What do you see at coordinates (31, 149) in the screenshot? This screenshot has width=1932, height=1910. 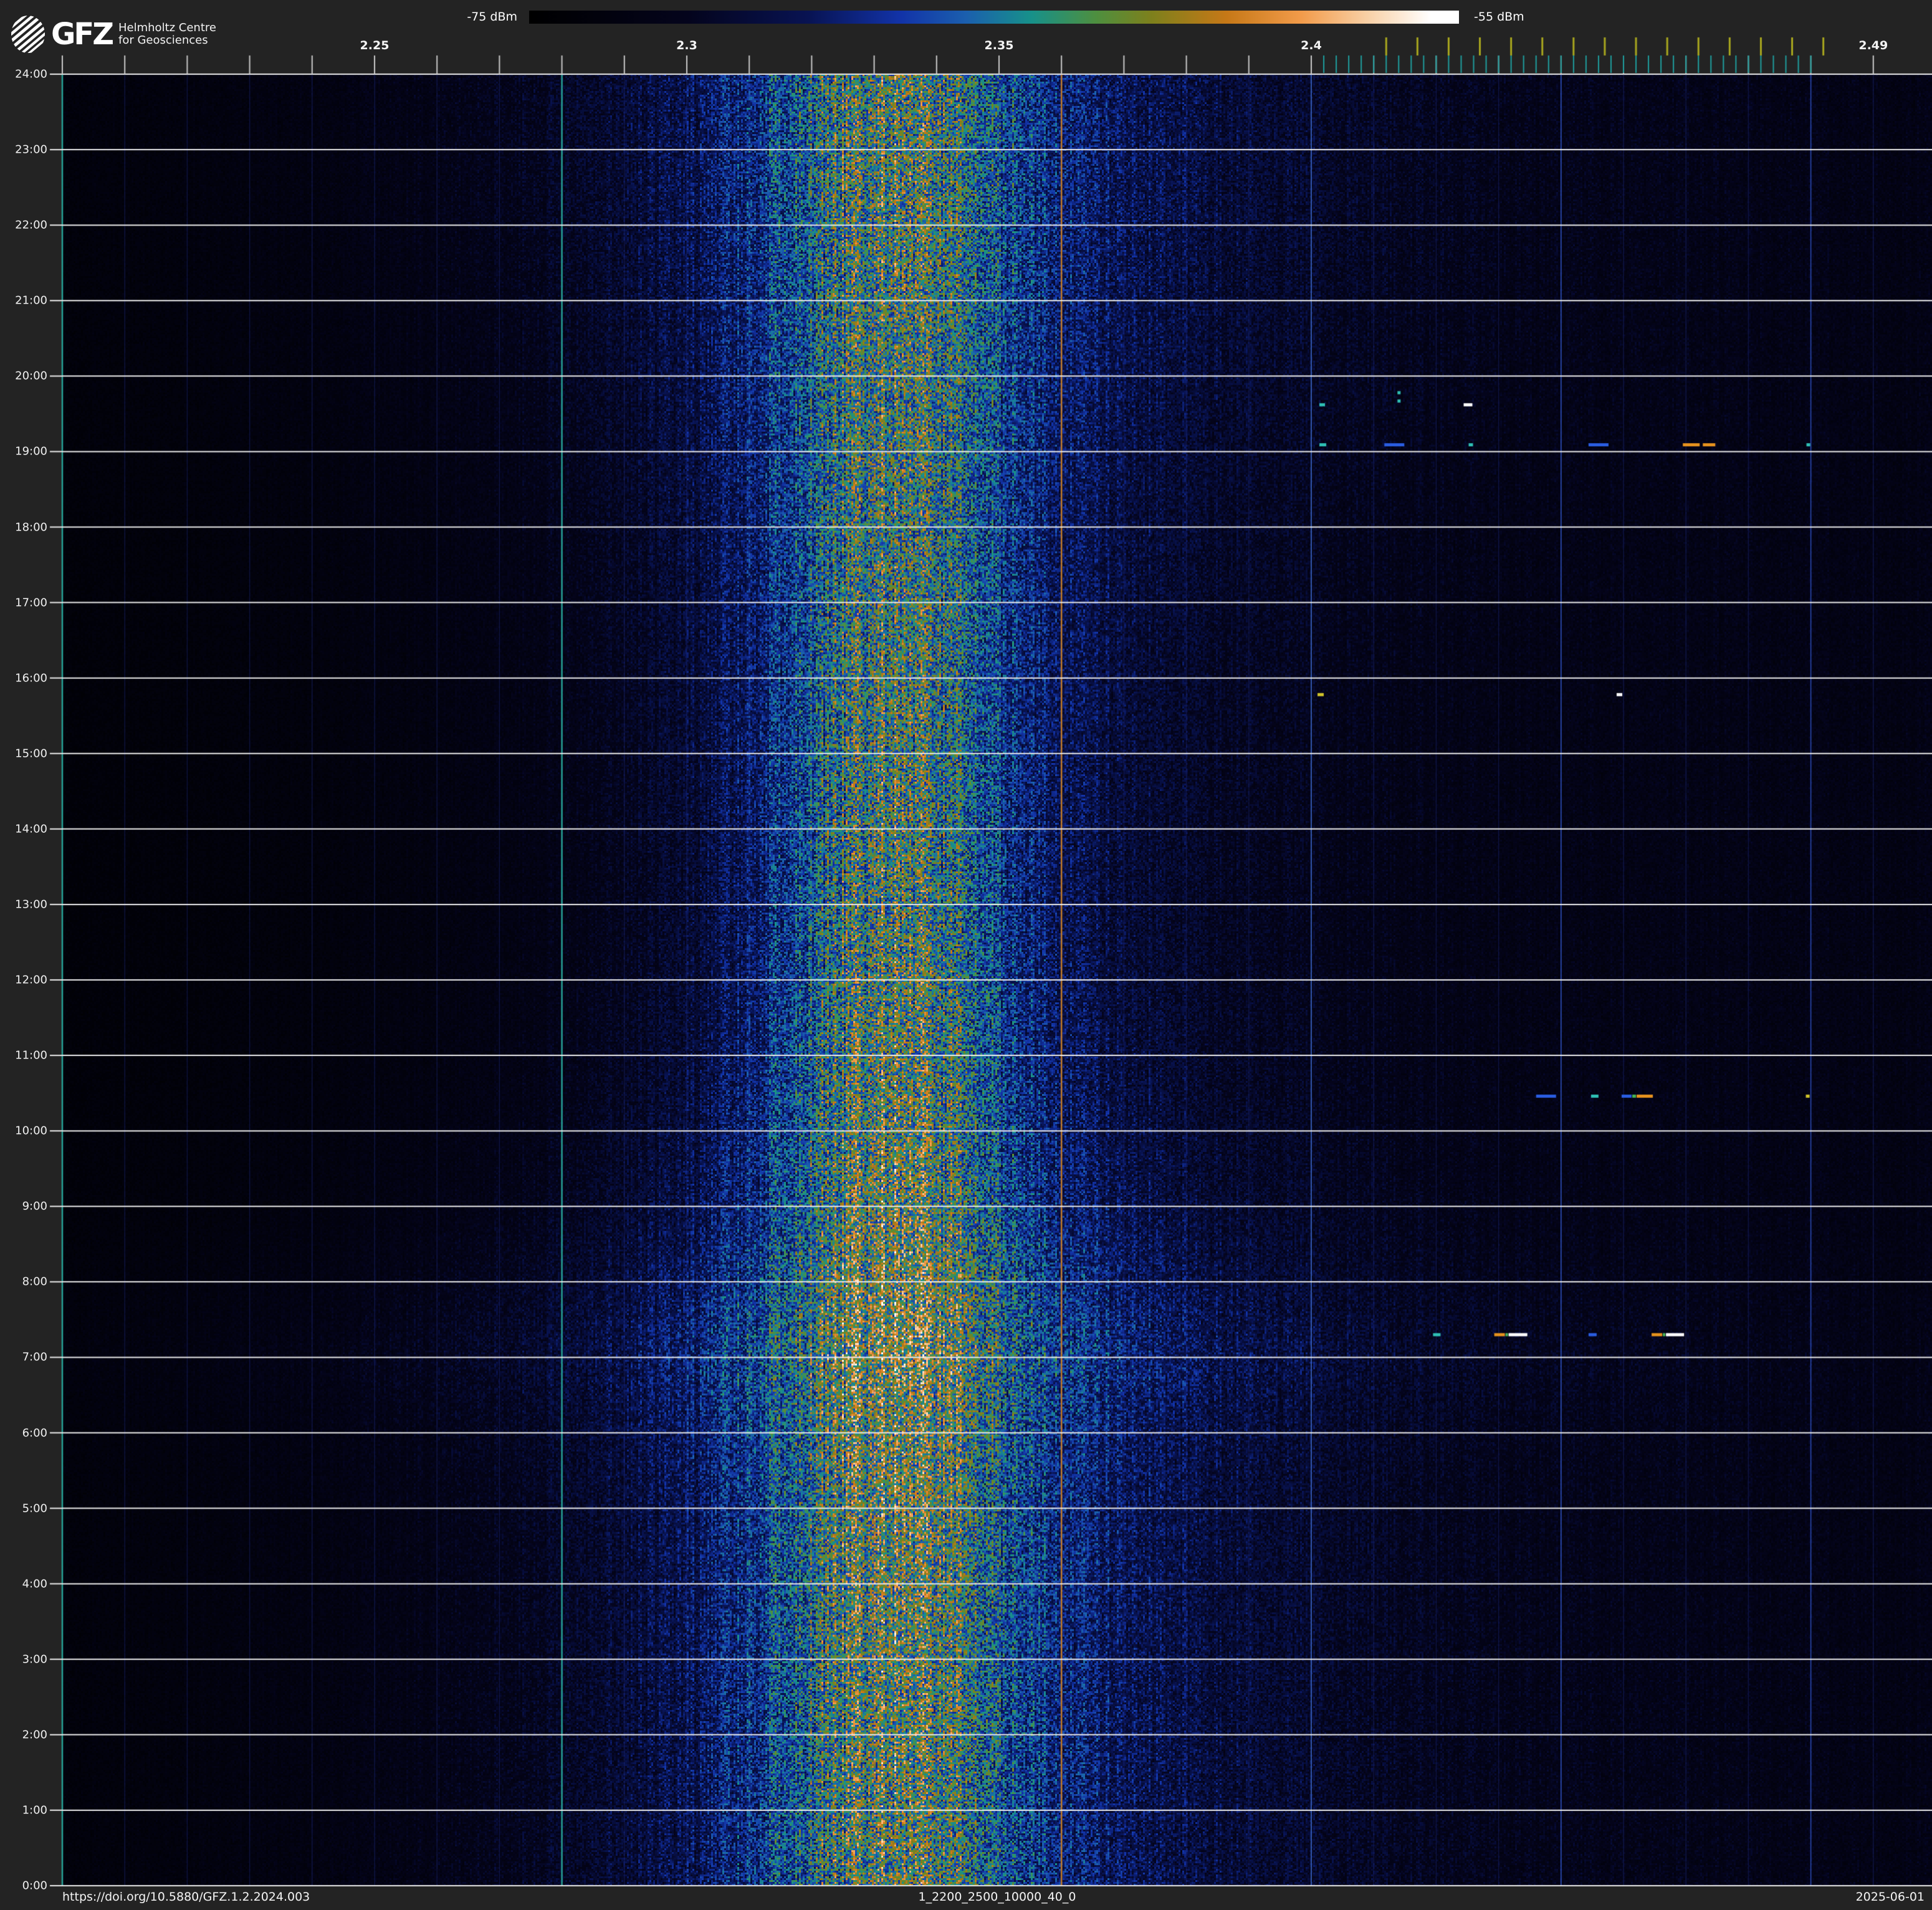 I see `time-tick-label: 23:00` at bounding box center [31, 149].